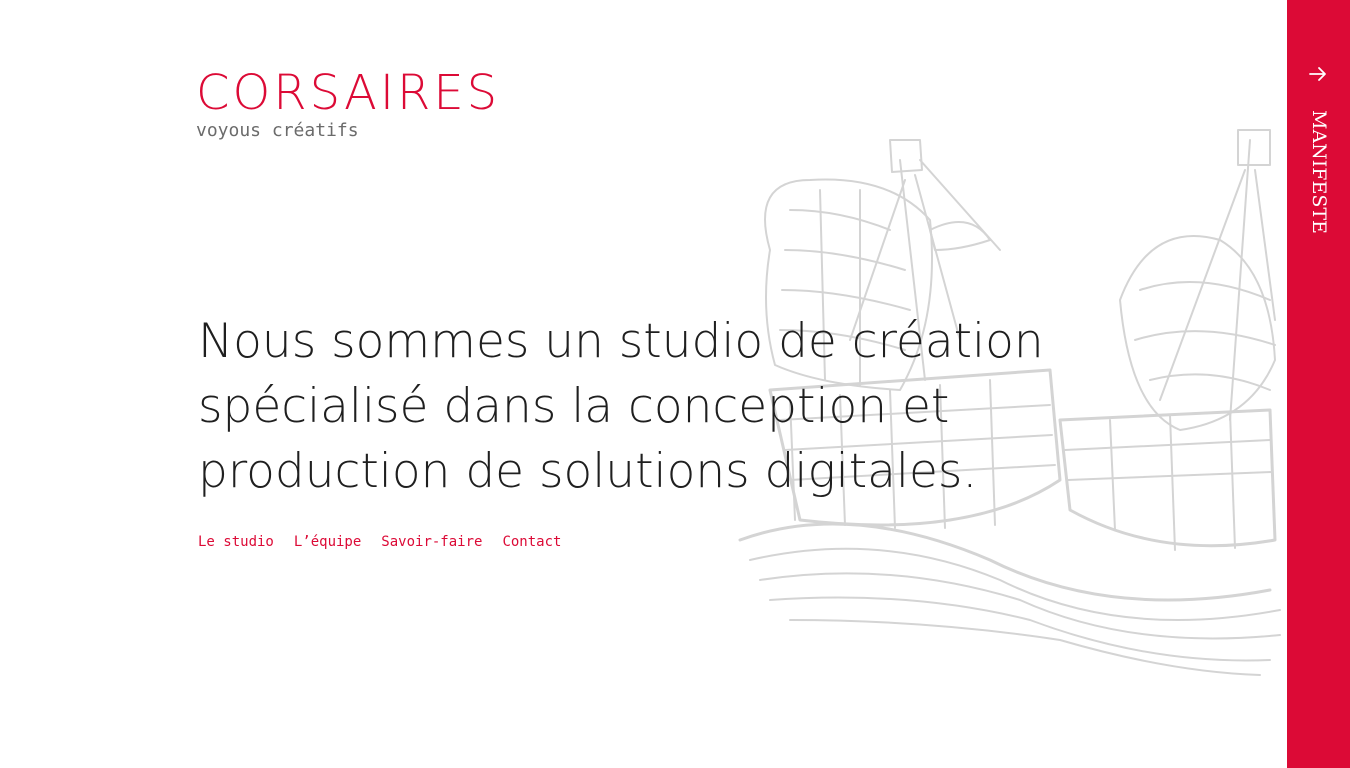 This screenshot has width=1350, height=768. I want to click on hero-headline-line: spécialisé dans la conception et, so click(574, 406).